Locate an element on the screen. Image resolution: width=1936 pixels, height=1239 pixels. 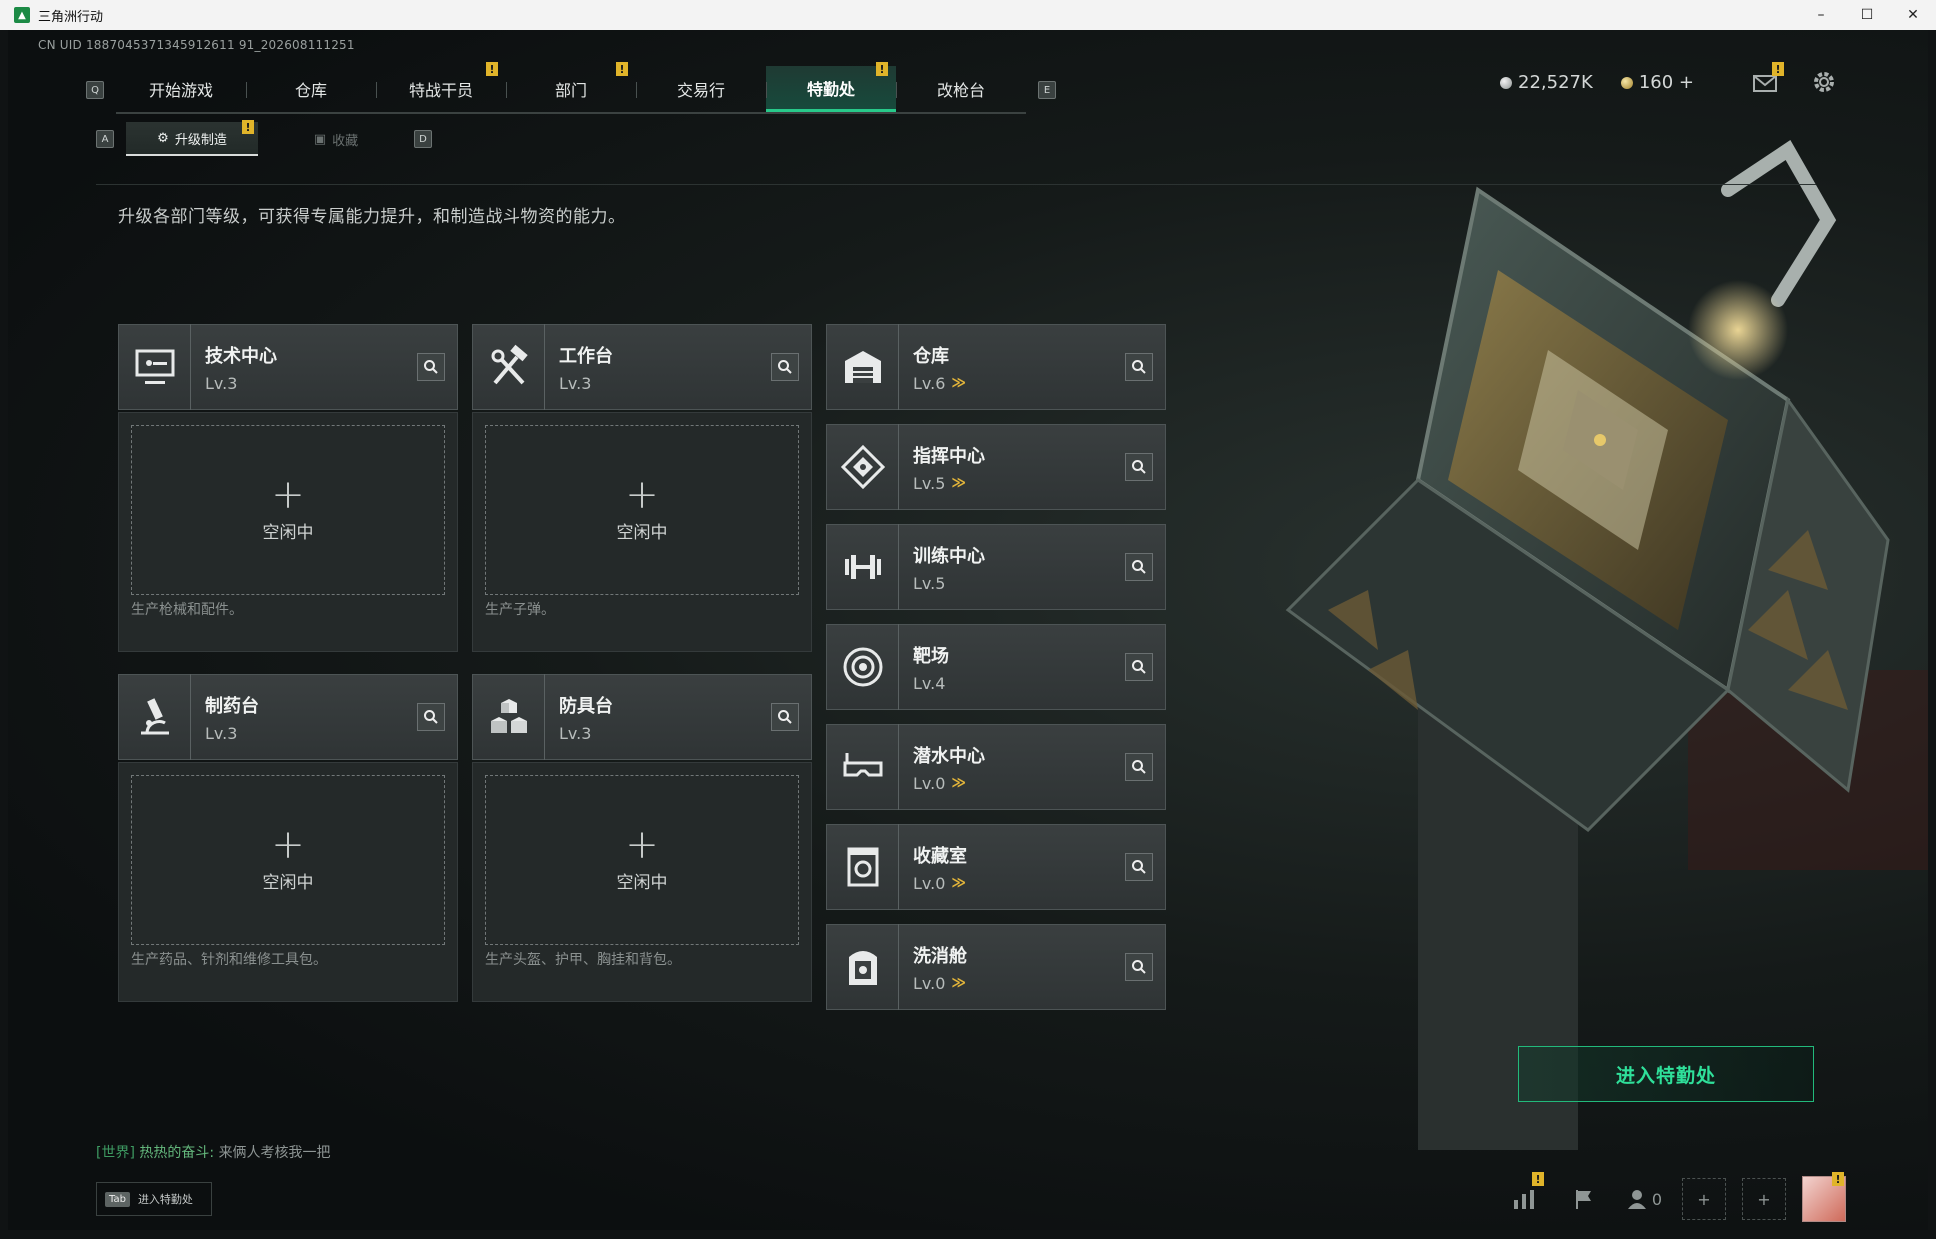
upgrade-available-icon: ≫ is located at coordinates (959, 383).